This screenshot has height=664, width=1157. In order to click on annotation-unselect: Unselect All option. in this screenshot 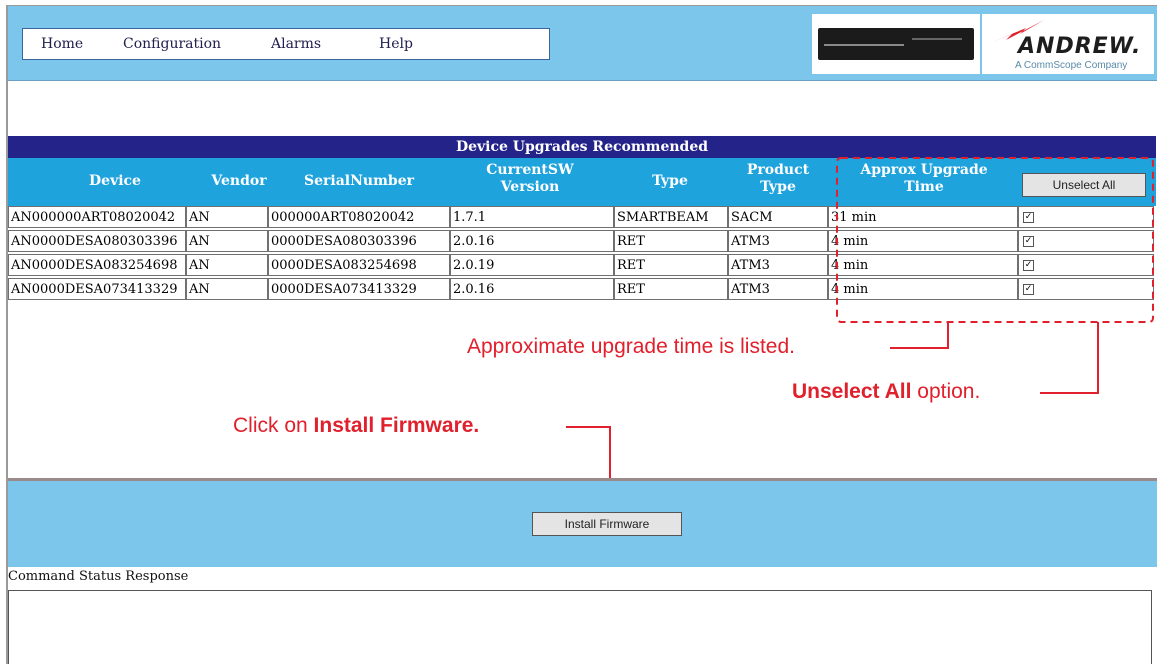, I will do `click(886, 392)`.